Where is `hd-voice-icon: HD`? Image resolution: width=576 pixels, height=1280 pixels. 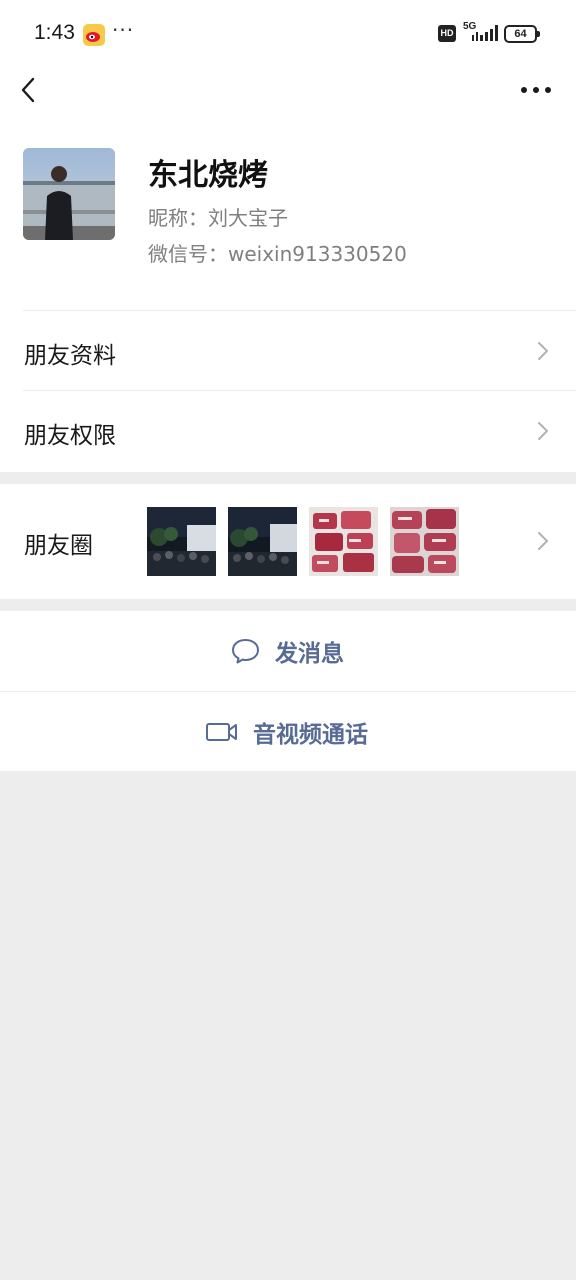 hd-voice-icon: HD is located at coordinates (447, 33).